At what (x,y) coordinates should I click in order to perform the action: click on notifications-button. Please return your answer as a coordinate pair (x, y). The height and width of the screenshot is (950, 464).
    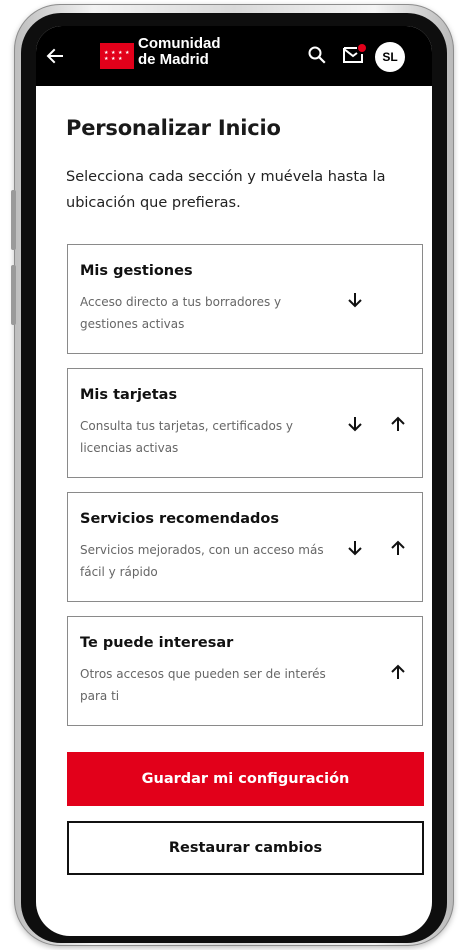
    Looking at the image, I should click on (353, 55).